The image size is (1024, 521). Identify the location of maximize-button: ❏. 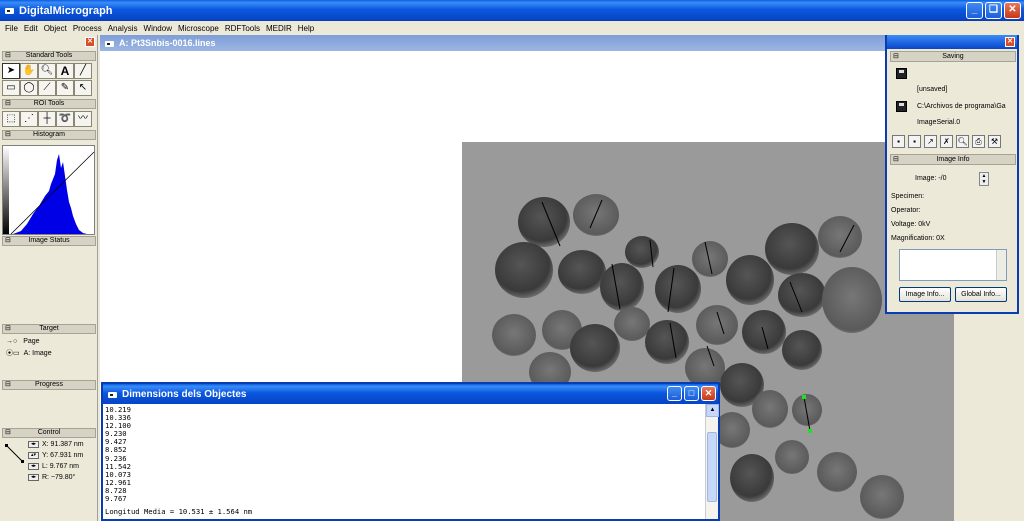
(993, 10).